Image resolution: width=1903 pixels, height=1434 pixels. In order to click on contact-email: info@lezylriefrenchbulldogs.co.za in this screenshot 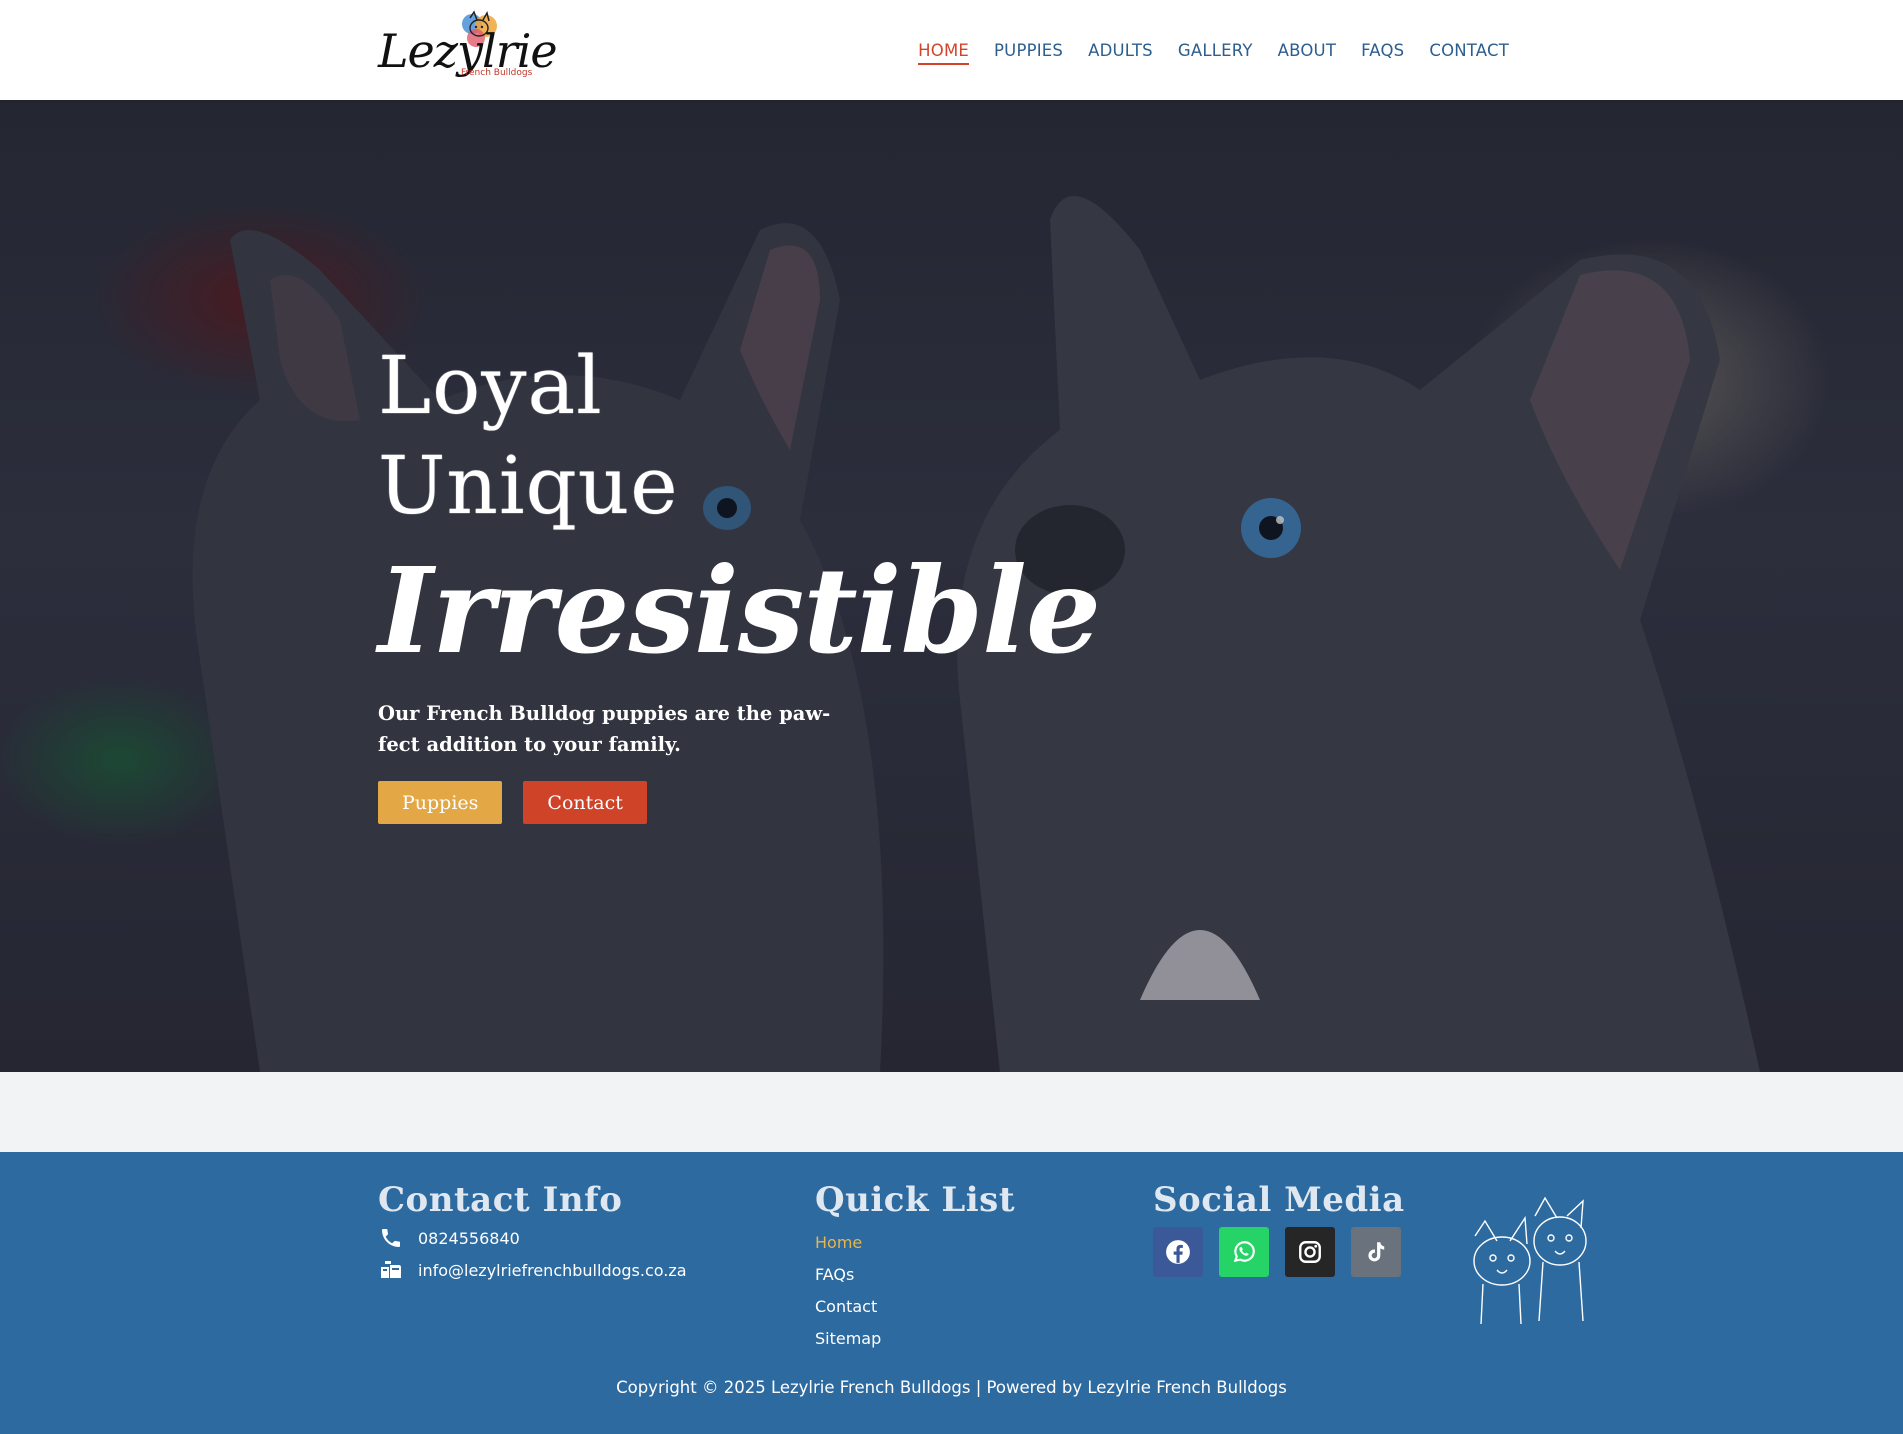, I will do `click(532, 1270)`.